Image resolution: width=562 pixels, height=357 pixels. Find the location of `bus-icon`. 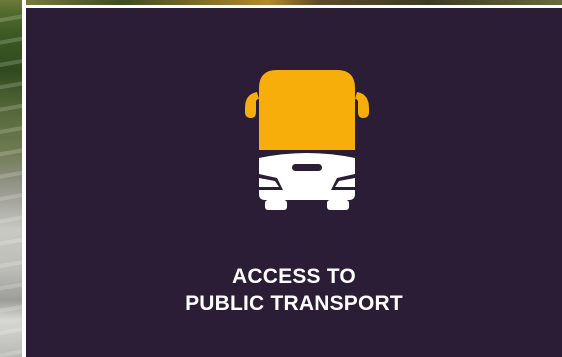

bus-icon is located at coordinates (307, 140).